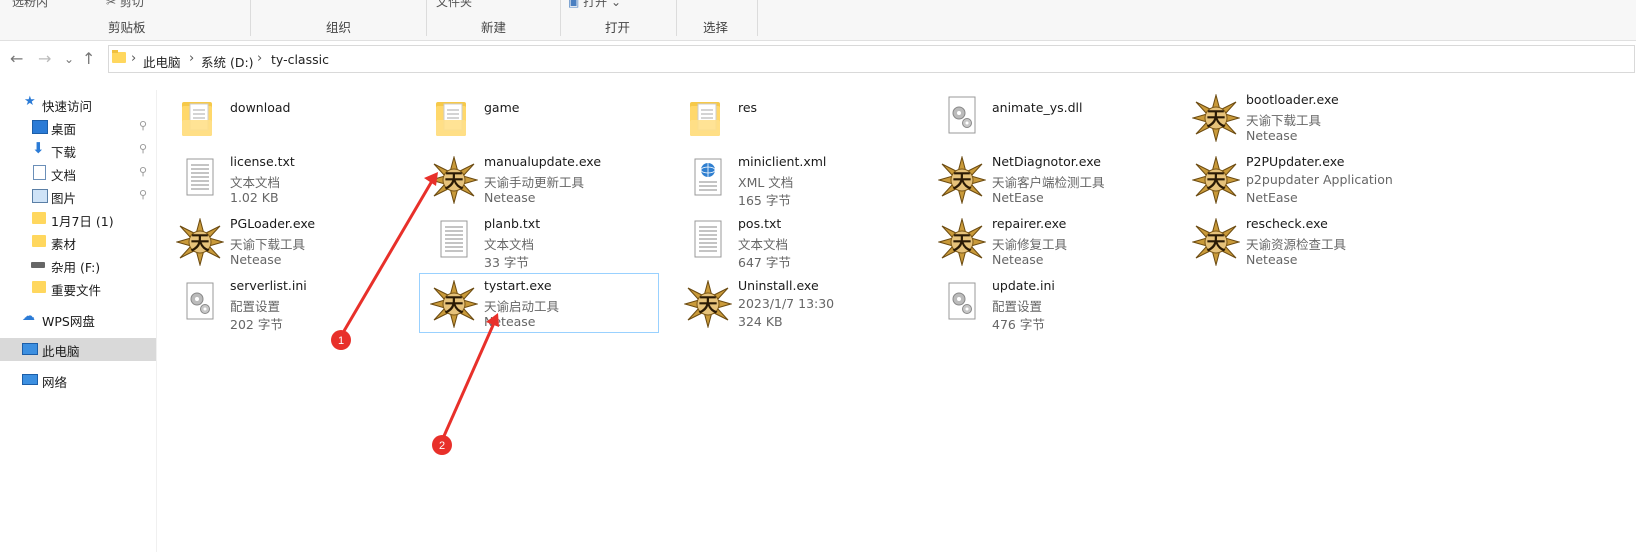  I want to click on sidebar-item-drive-f: 杂用 (F:), so click(78, 265).